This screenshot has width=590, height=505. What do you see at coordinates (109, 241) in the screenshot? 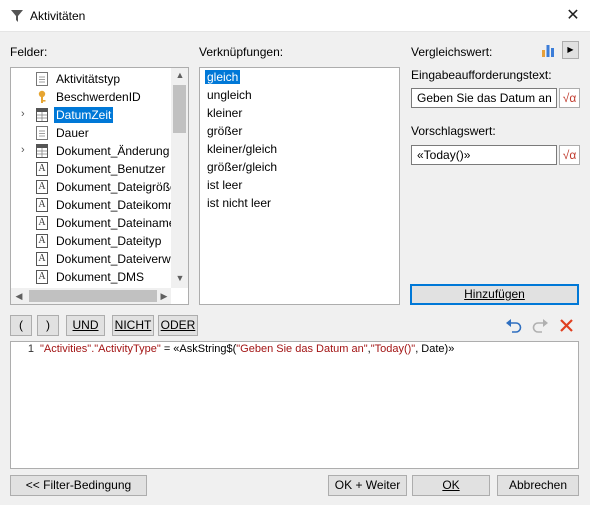
I see `tree-item-label: Dokument_Dateityp` at bounding box center [109, 241].